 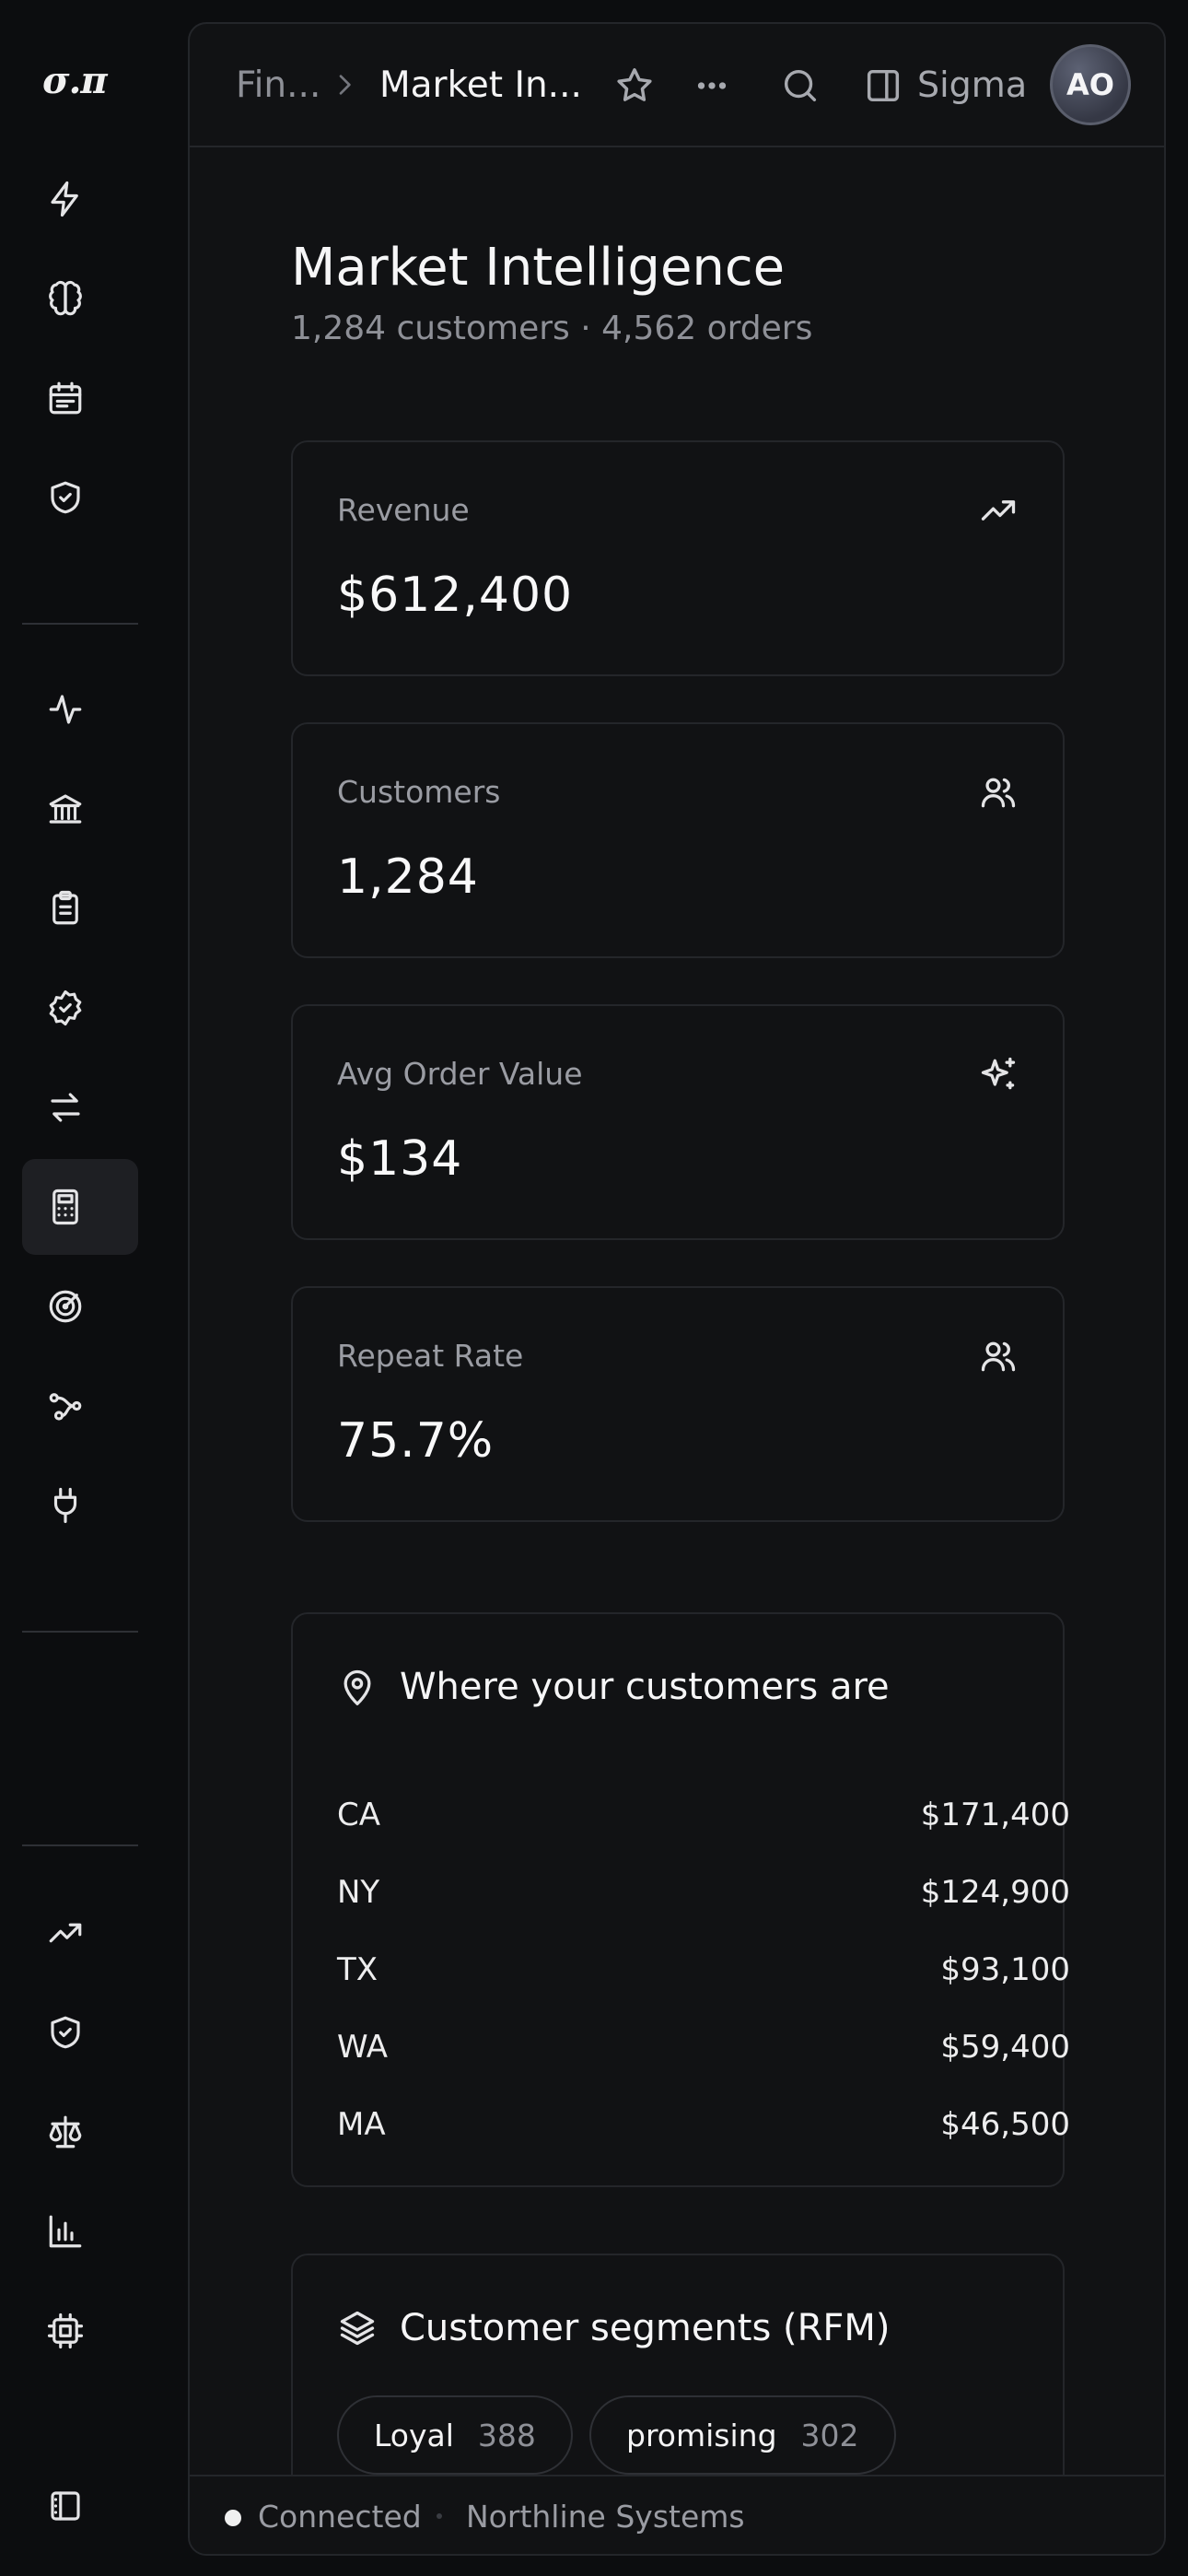 I want to click on card-title: Customer segments (RFM), so click(x=645, y=2328).